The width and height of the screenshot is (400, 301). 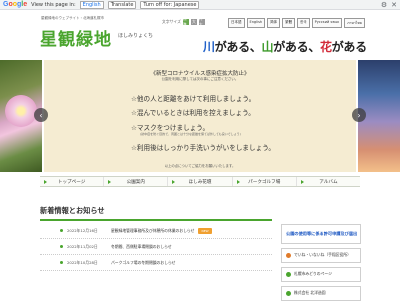 I want to click on lang-russian: Русский язык, so click(x=327, y=23).